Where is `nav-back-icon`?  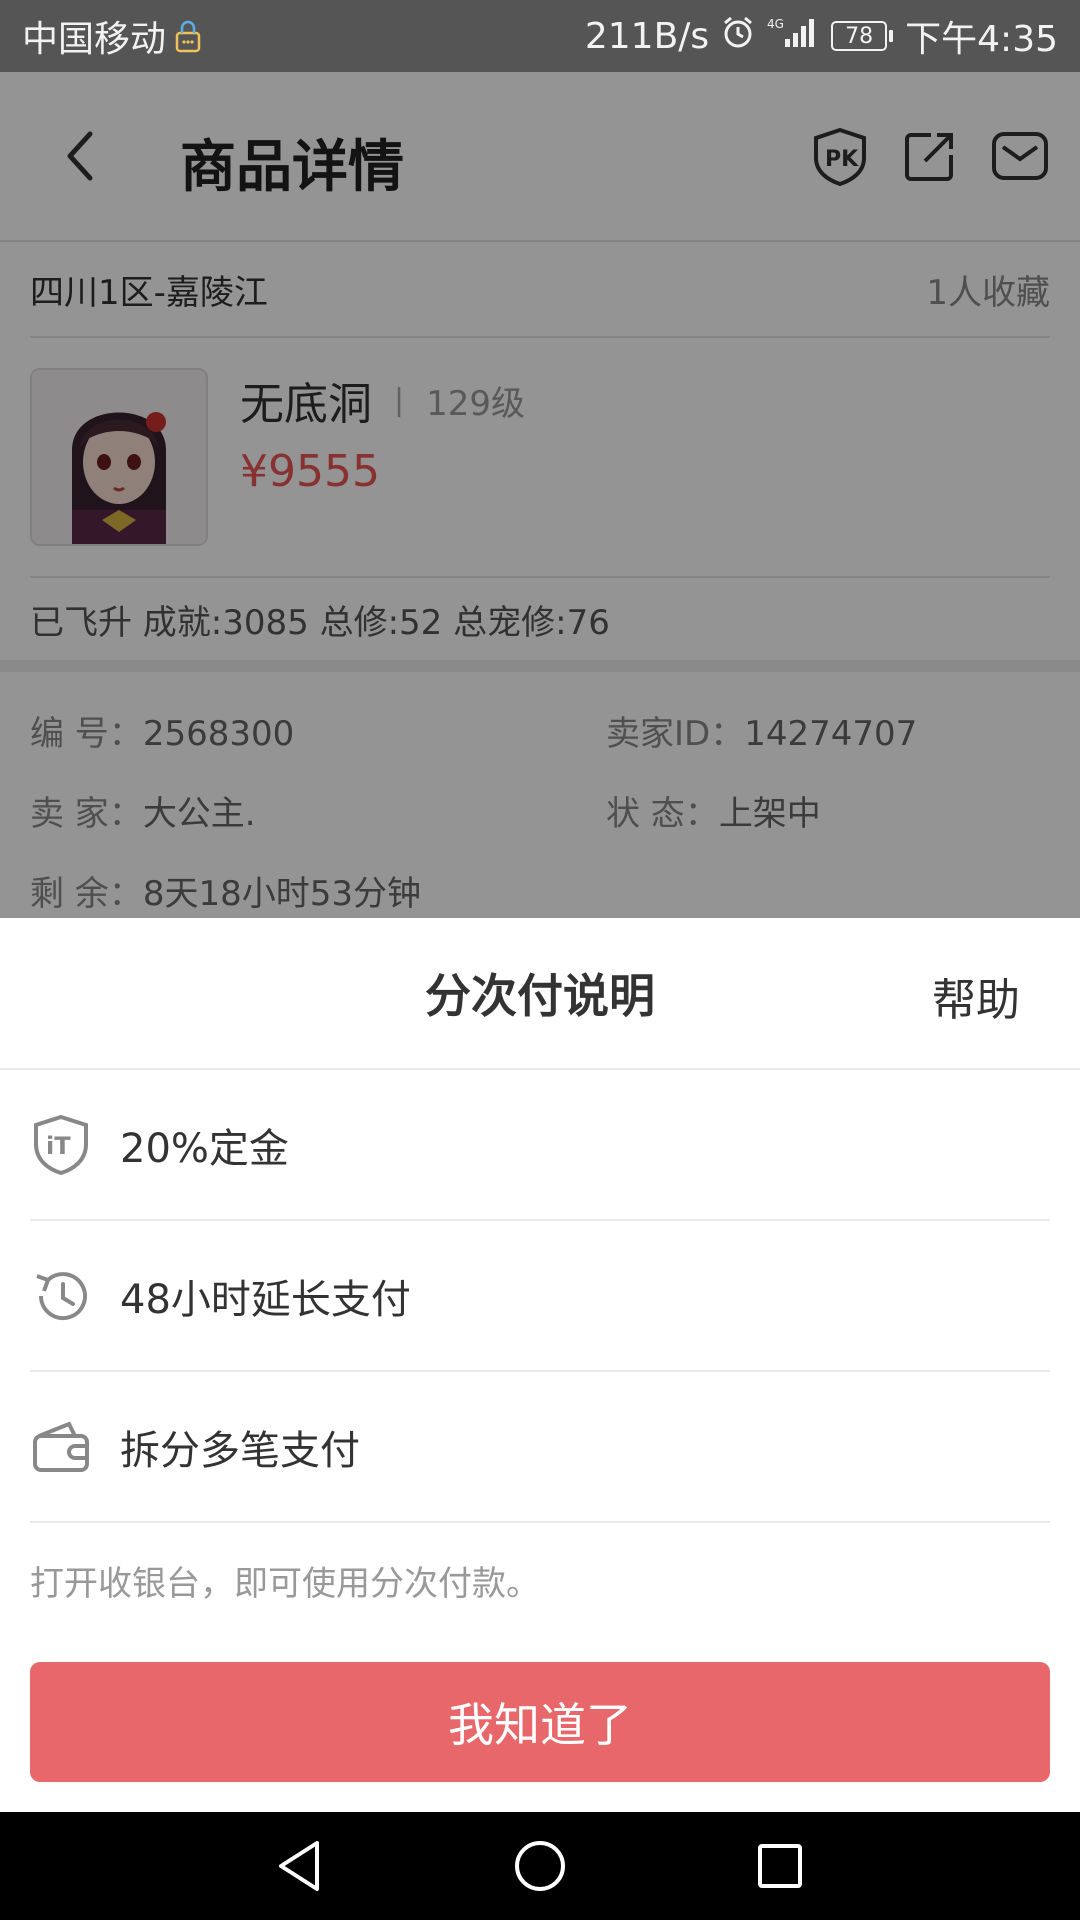
nav-back-icon is located at coordinates (299, 1866).